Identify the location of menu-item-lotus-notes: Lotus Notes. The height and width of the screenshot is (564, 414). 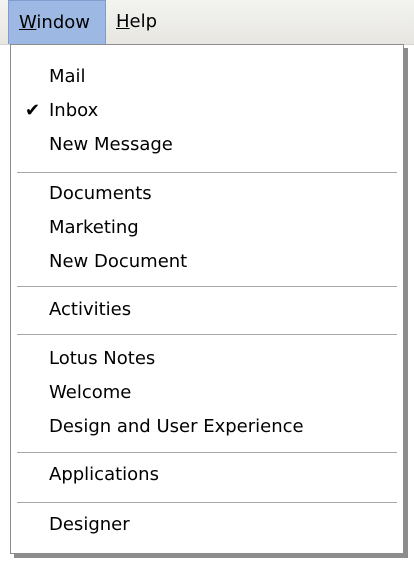
(207, 359).